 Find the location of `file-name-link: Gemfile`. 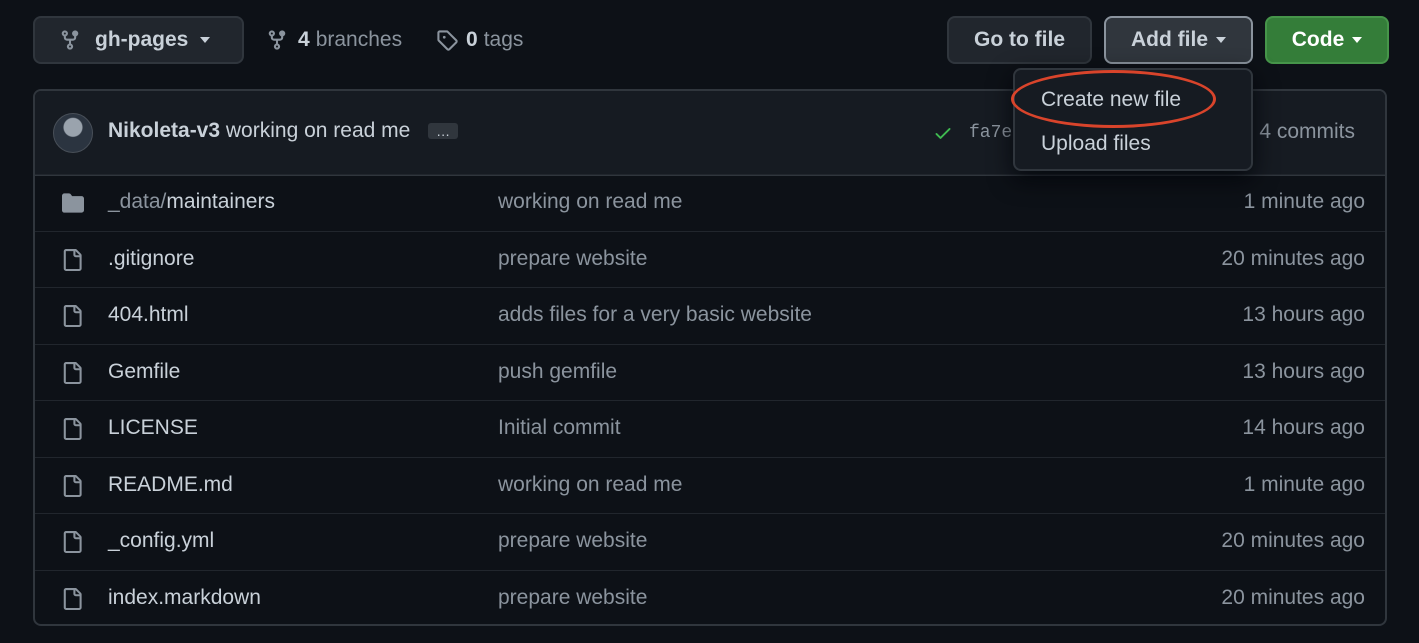

file-name-link: Gemfile is located at coordinates (144, 372).